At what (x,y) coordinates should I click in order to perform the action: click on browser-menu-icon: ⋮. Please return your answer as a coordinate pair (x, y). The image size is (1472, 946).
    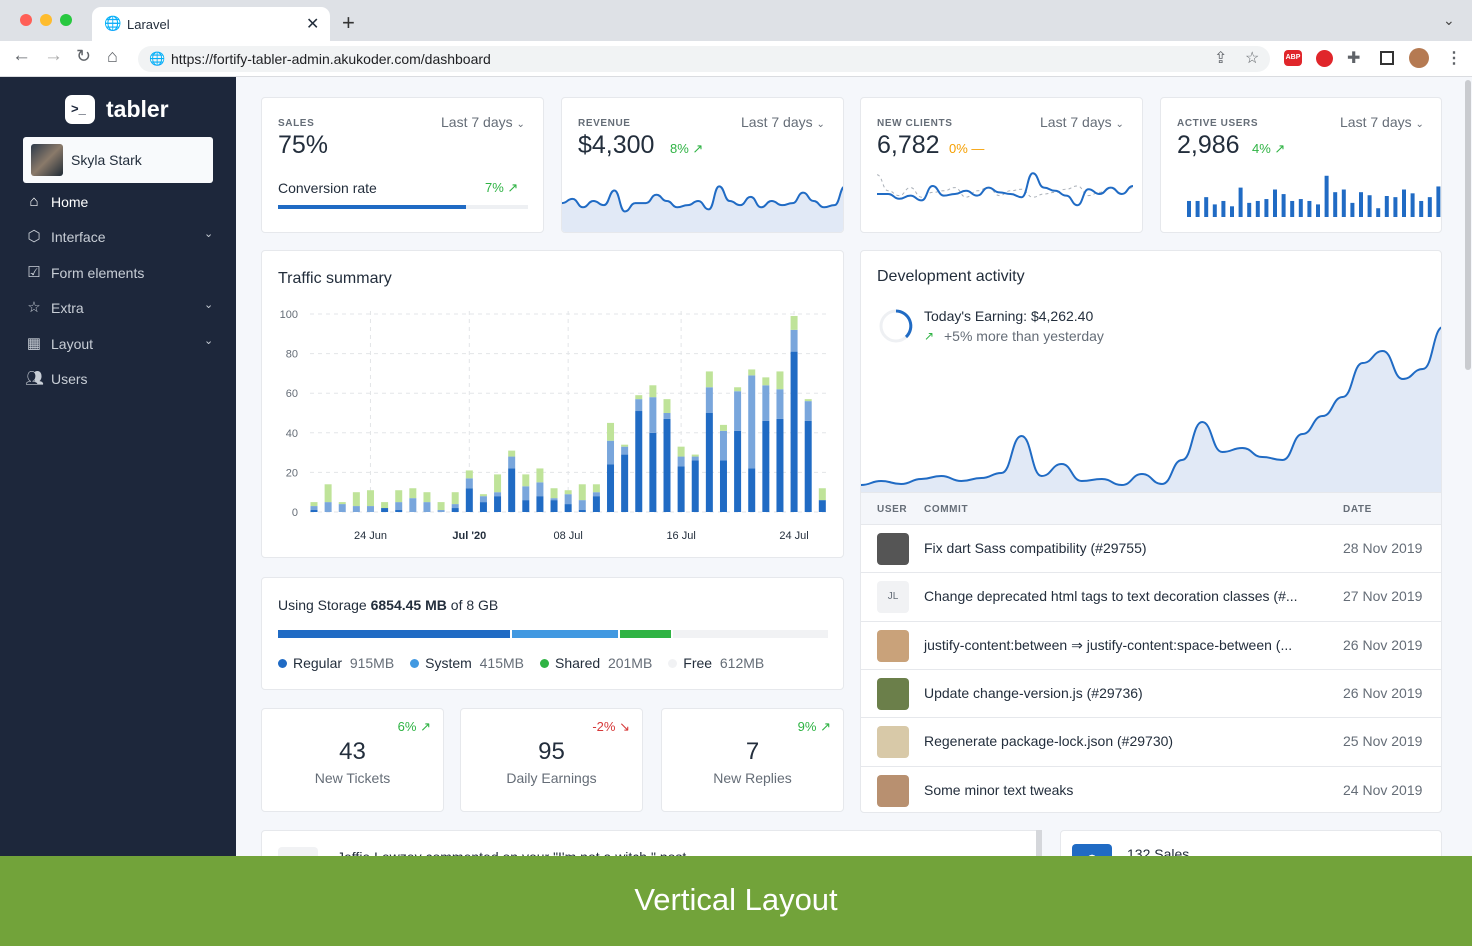
    Looking at the image, I should click on (1454, 58).